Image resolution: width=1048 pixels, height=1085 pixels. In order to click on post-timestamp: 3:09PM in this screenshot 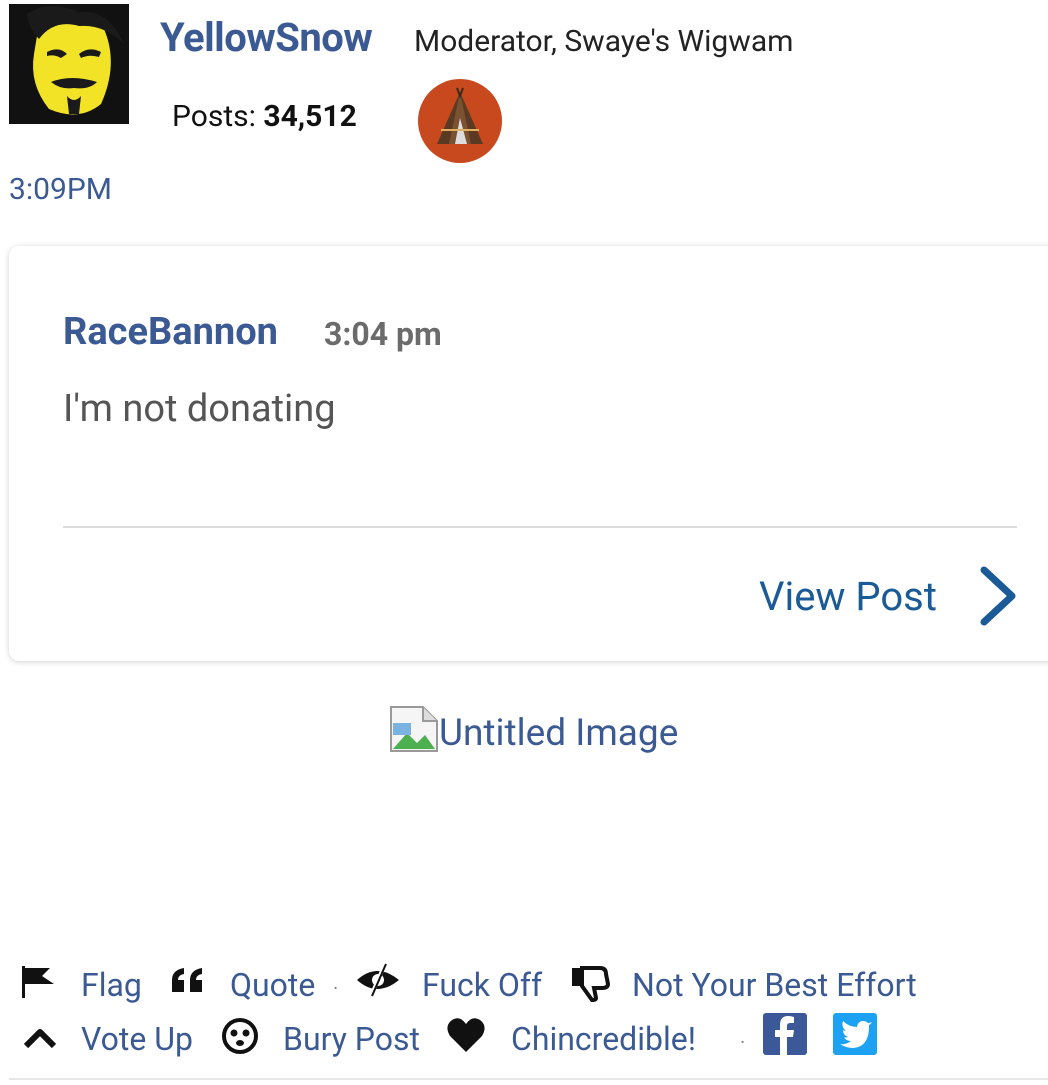, I will do `click(60, 189)`.